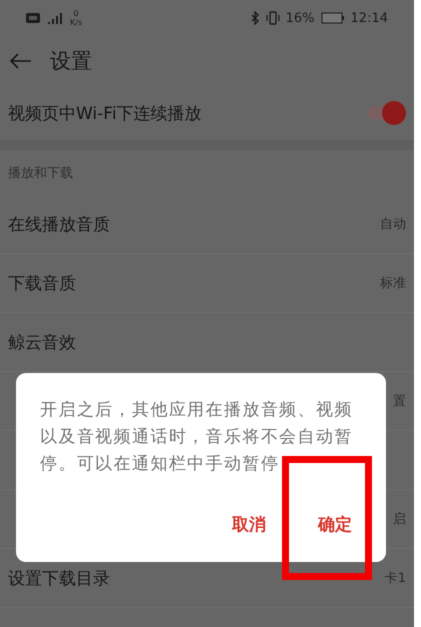 This screenshot has height=627, width=421. I want to click on page-title: 设置, so click(71, 61).